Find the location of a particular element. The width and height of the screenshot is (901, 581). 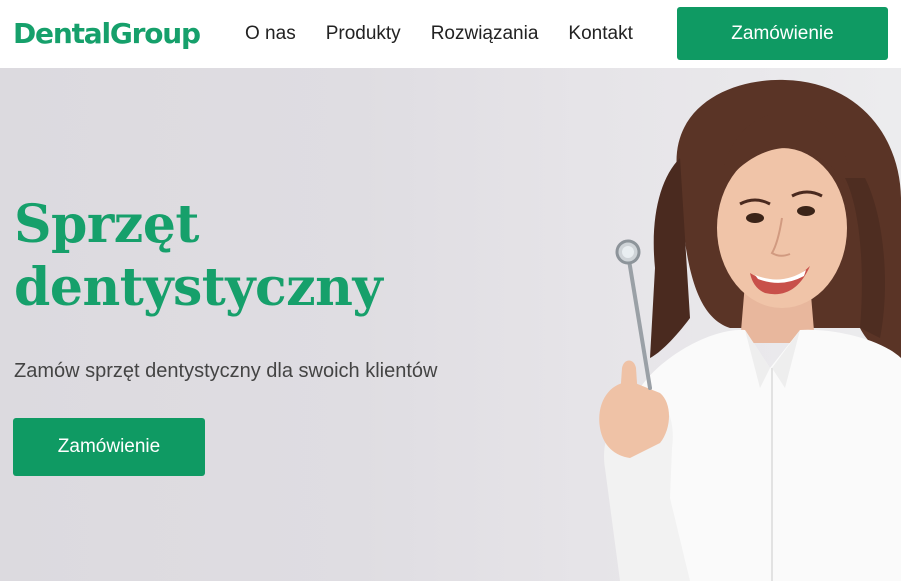

nav-link-contact: Kontakt is located at coordinates (600, 34).